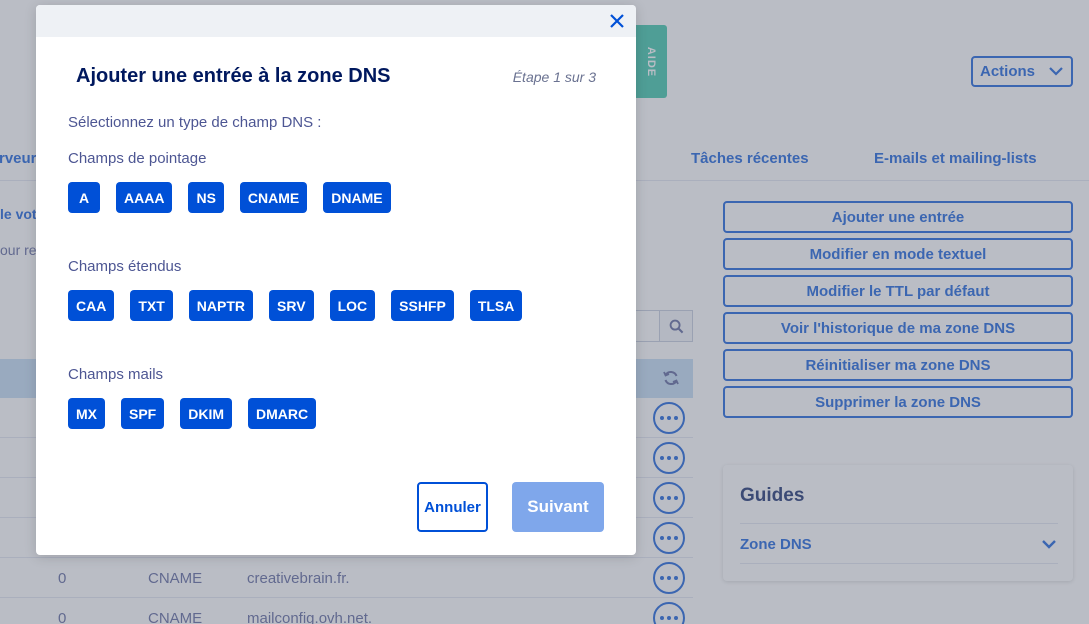  I want to click on group-label-etendus: Champs étendus, so click(125, 266).